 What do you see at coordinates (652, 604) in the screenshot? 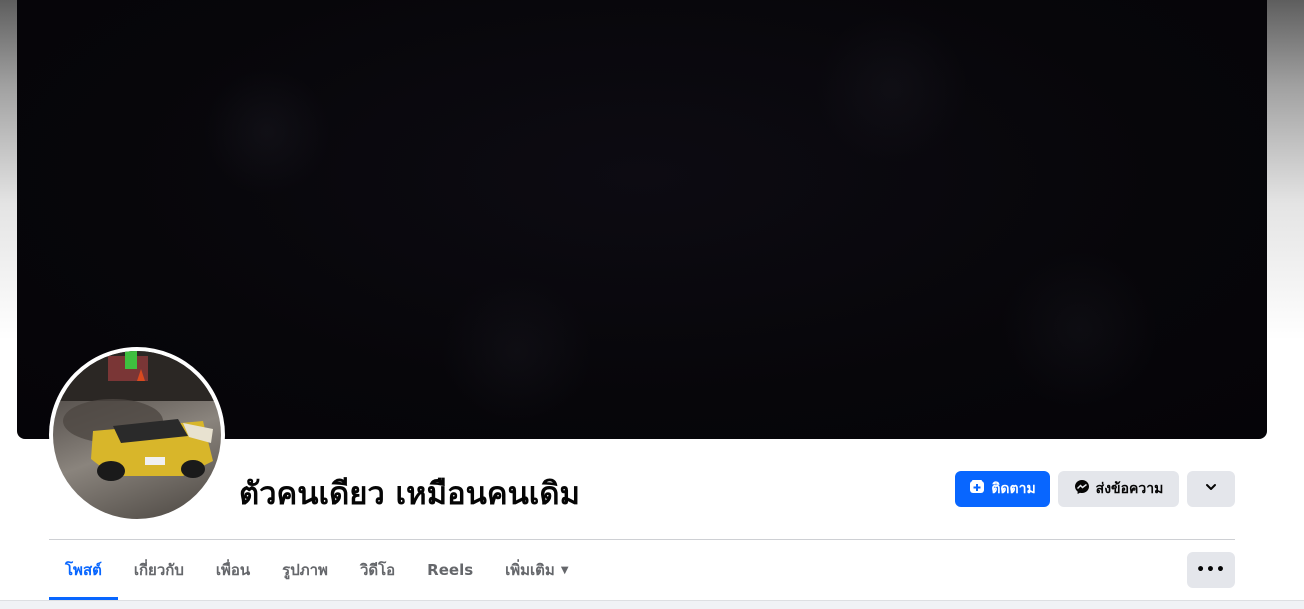
I see `feed-background` at bounding box center [652, 604].